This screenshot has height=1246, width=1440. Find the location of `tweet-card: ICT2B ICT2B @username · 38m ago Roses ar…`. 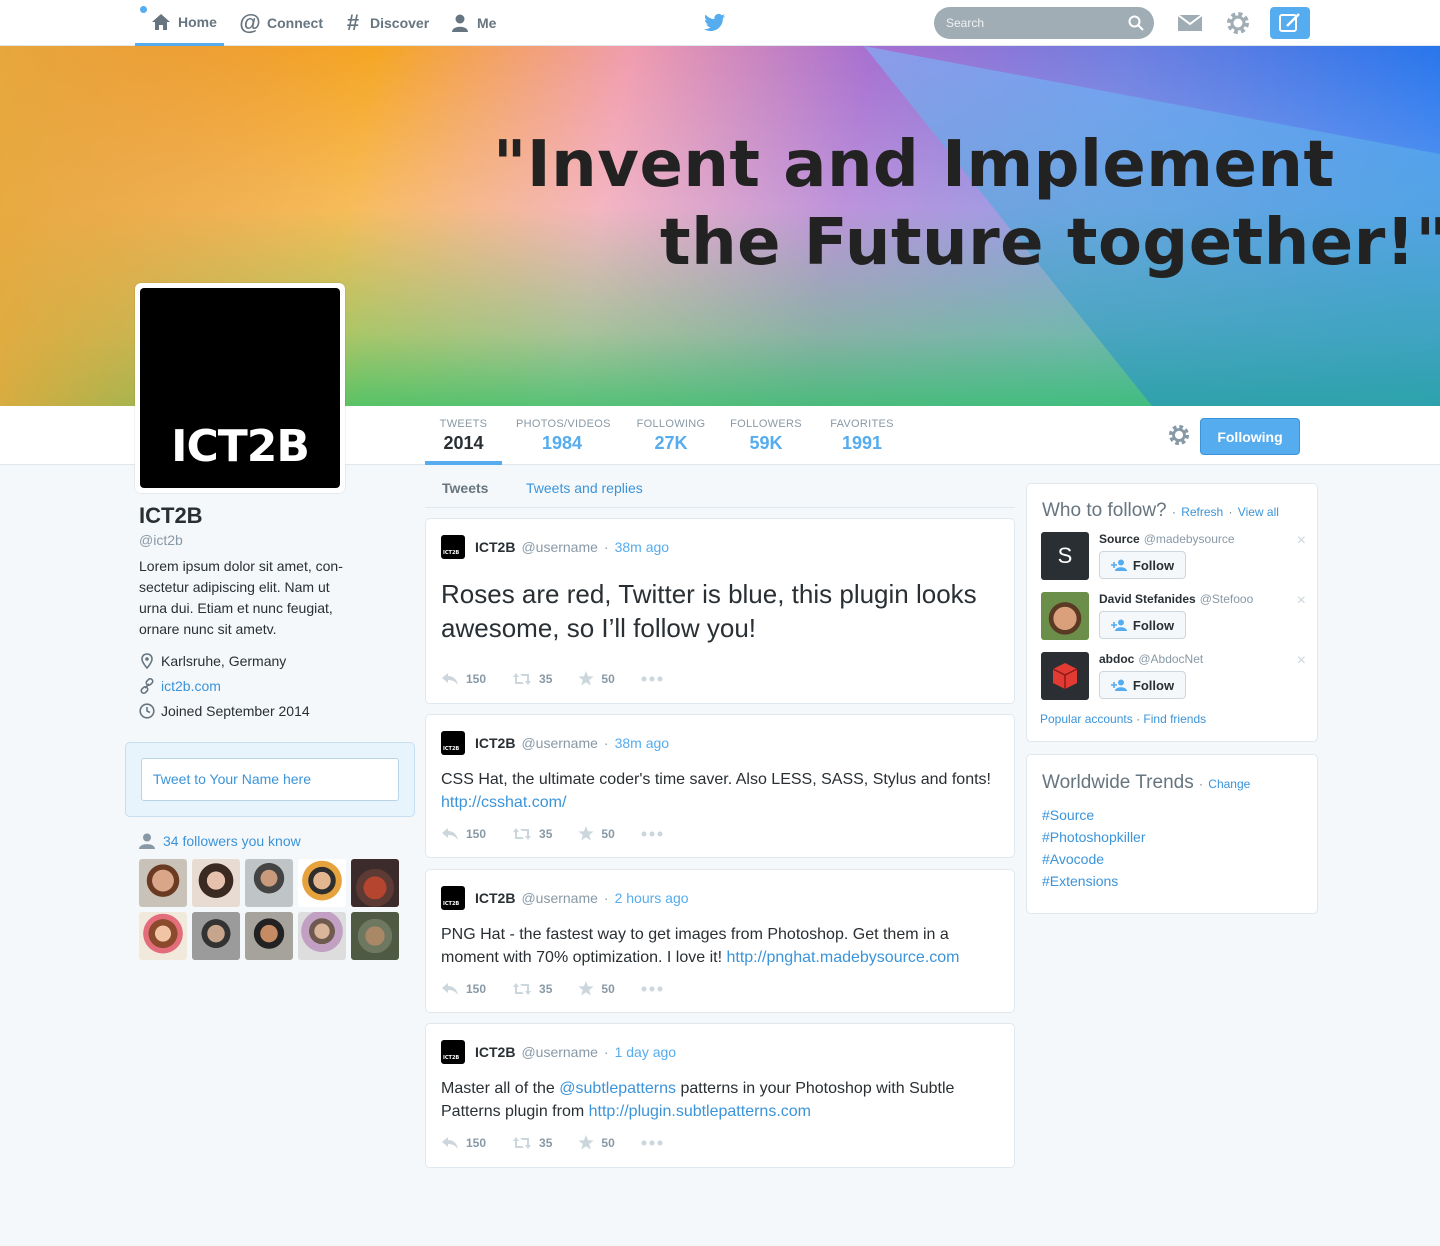

tweet-card: ICT2B ICT2B @username · 38m ago Roses ar… is located at coordinates (720, 611).